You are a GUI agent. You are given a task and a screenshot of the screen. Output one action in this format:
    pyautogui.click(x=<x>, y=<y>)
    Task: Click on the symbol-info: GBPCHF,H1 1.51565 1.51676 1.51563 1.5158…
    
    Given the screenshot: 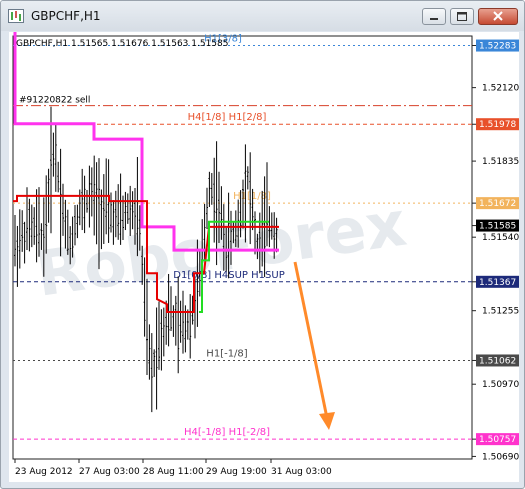 What is the action you would take?
    pyautogui.click(x=122, y=44)
    